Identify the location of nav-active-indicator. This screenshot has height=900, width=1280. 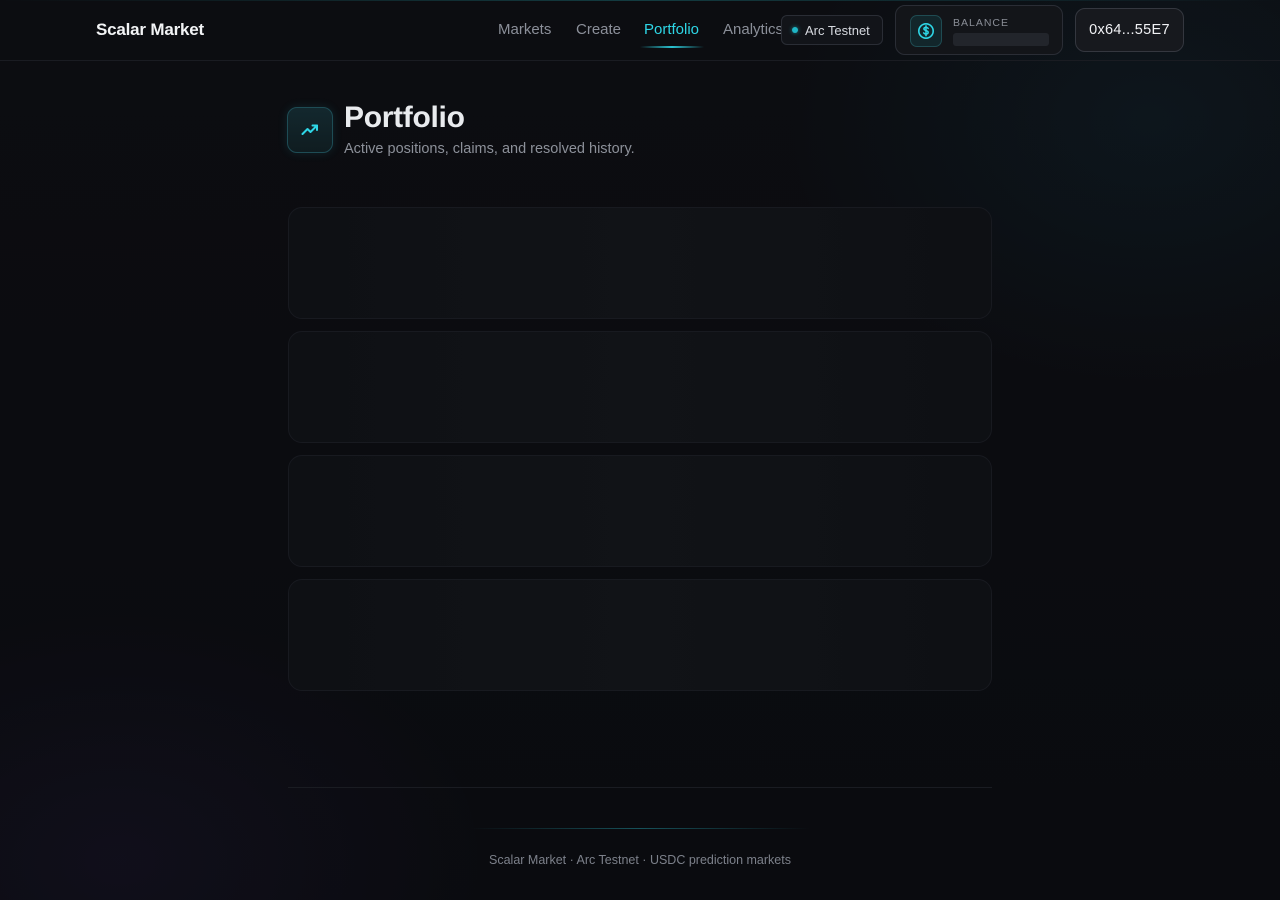
(672, 47).